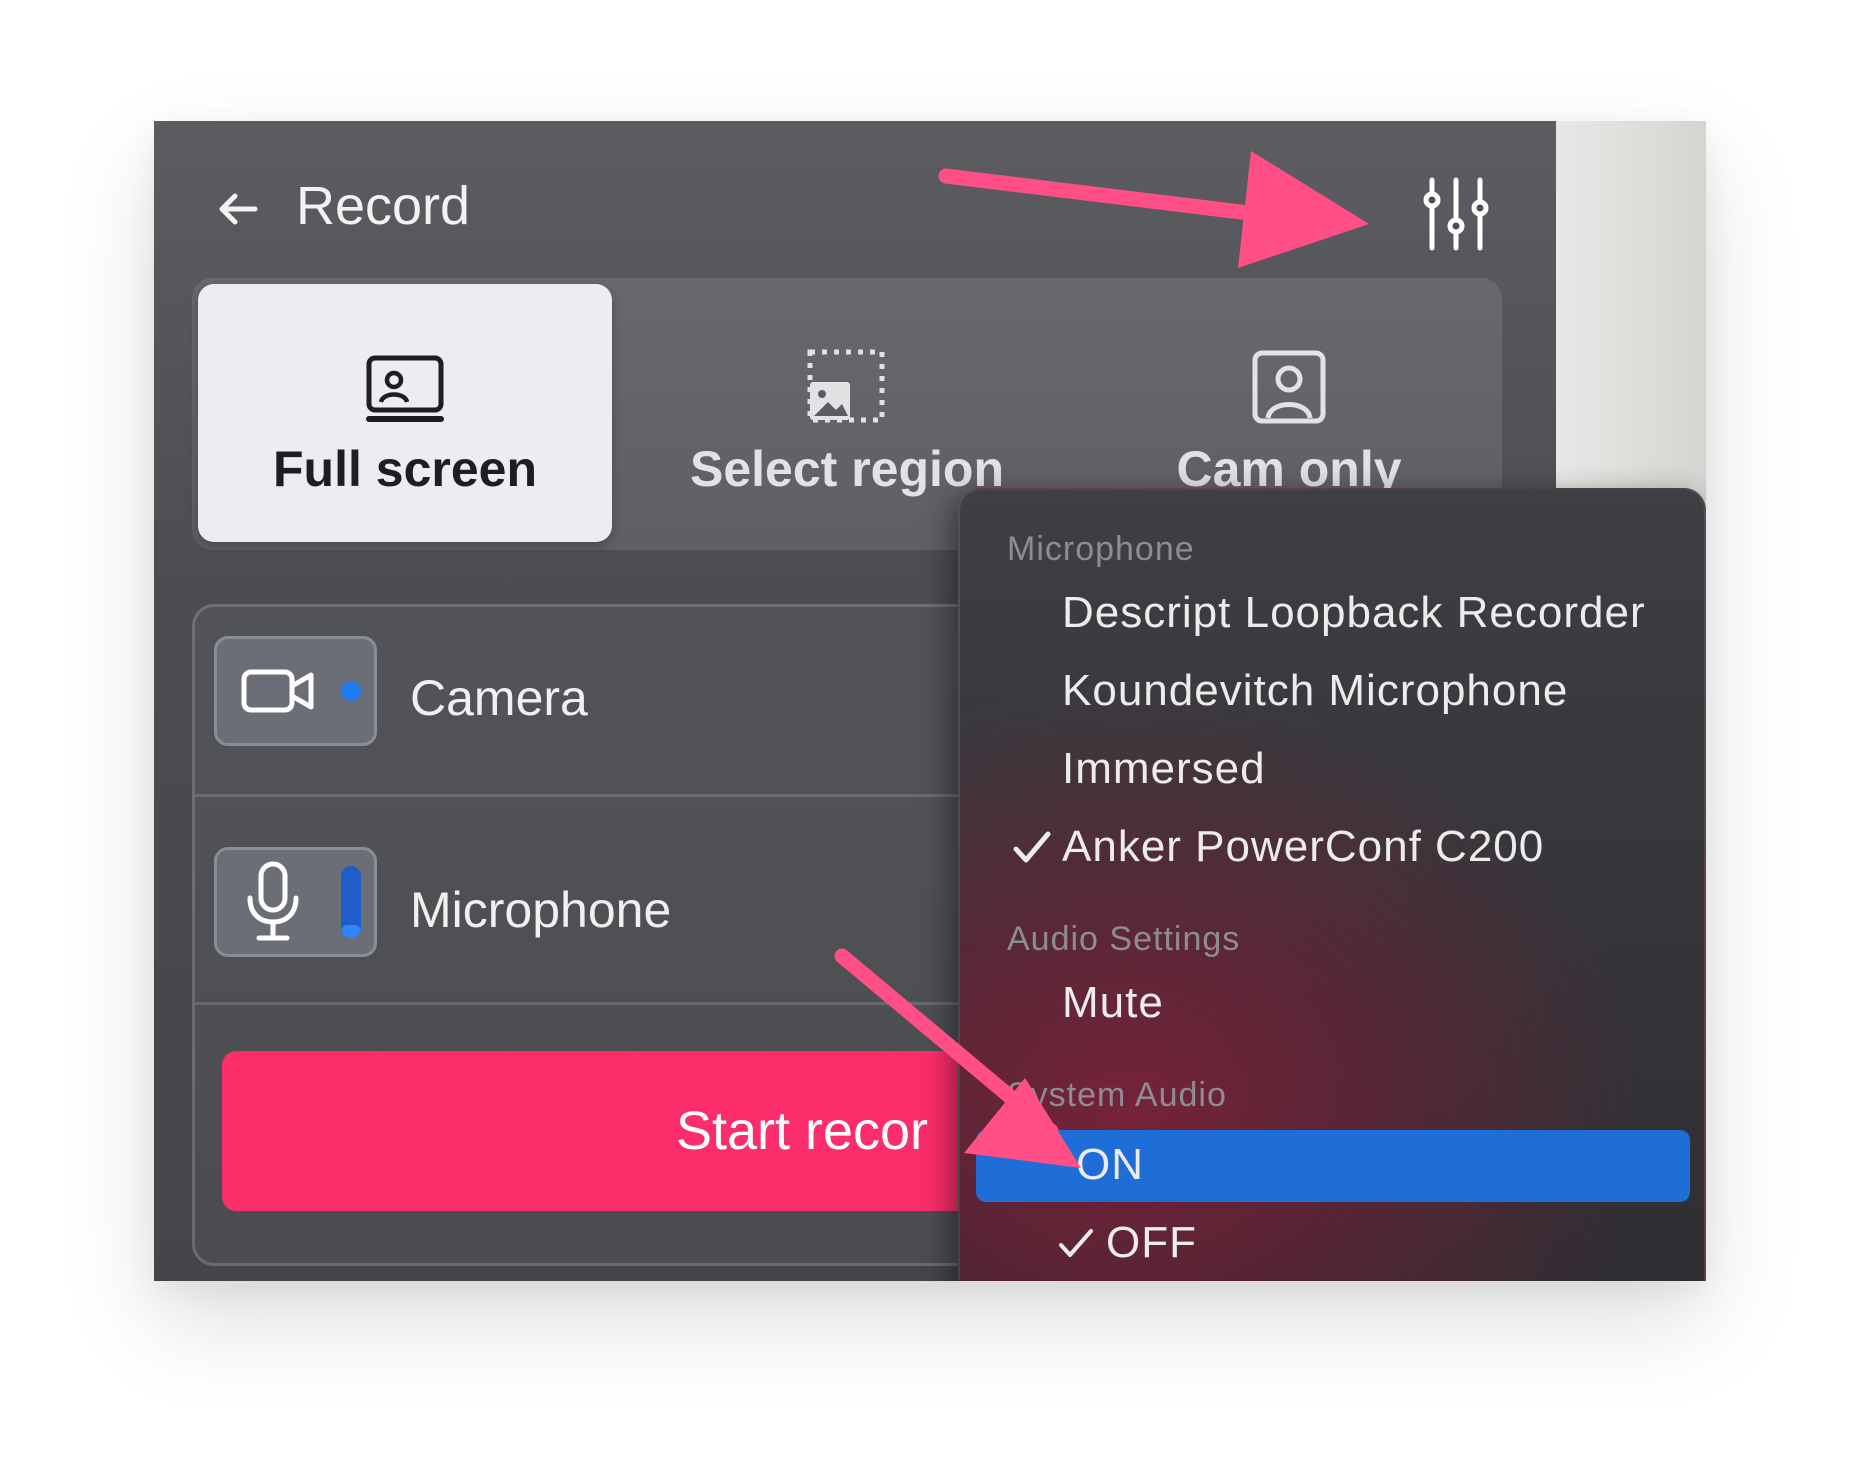 This screenshot has height=1462, width=1852. Describe the element at coordinates (1333, 1166) in the screenshot. I see `menu-item-system-audio-on: ON` at that location.